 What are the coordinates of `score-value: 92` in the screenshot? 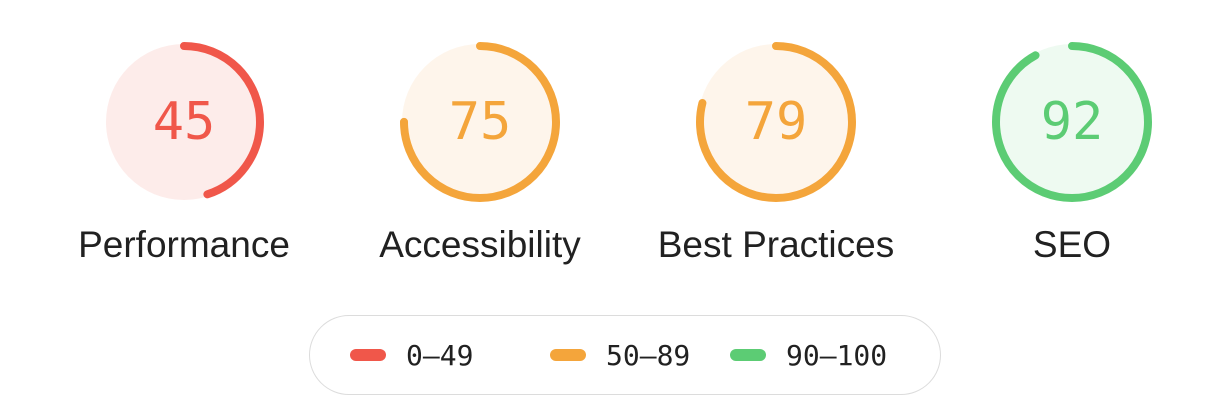 It's located at (1072, 122).